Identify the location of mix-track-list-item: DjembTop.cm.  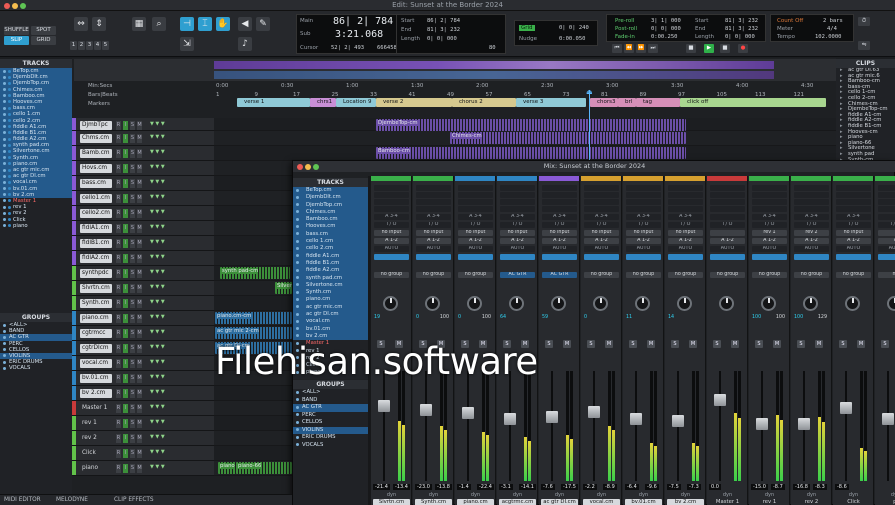
(330, 205).